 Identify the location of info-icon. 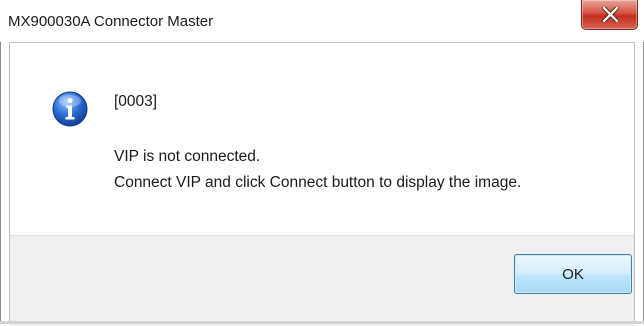
(70, 109).